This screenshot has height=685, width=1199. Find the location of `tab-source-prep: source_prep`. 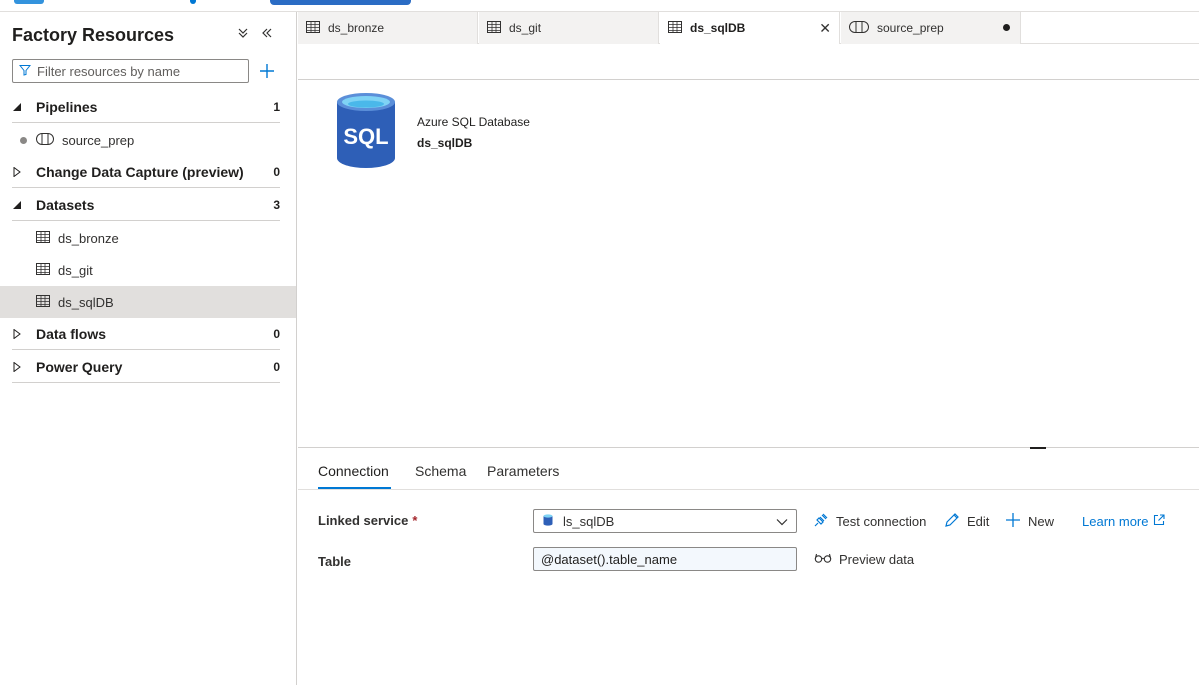

tab-source-prep: source_prep is located at coordinates (931, 28).